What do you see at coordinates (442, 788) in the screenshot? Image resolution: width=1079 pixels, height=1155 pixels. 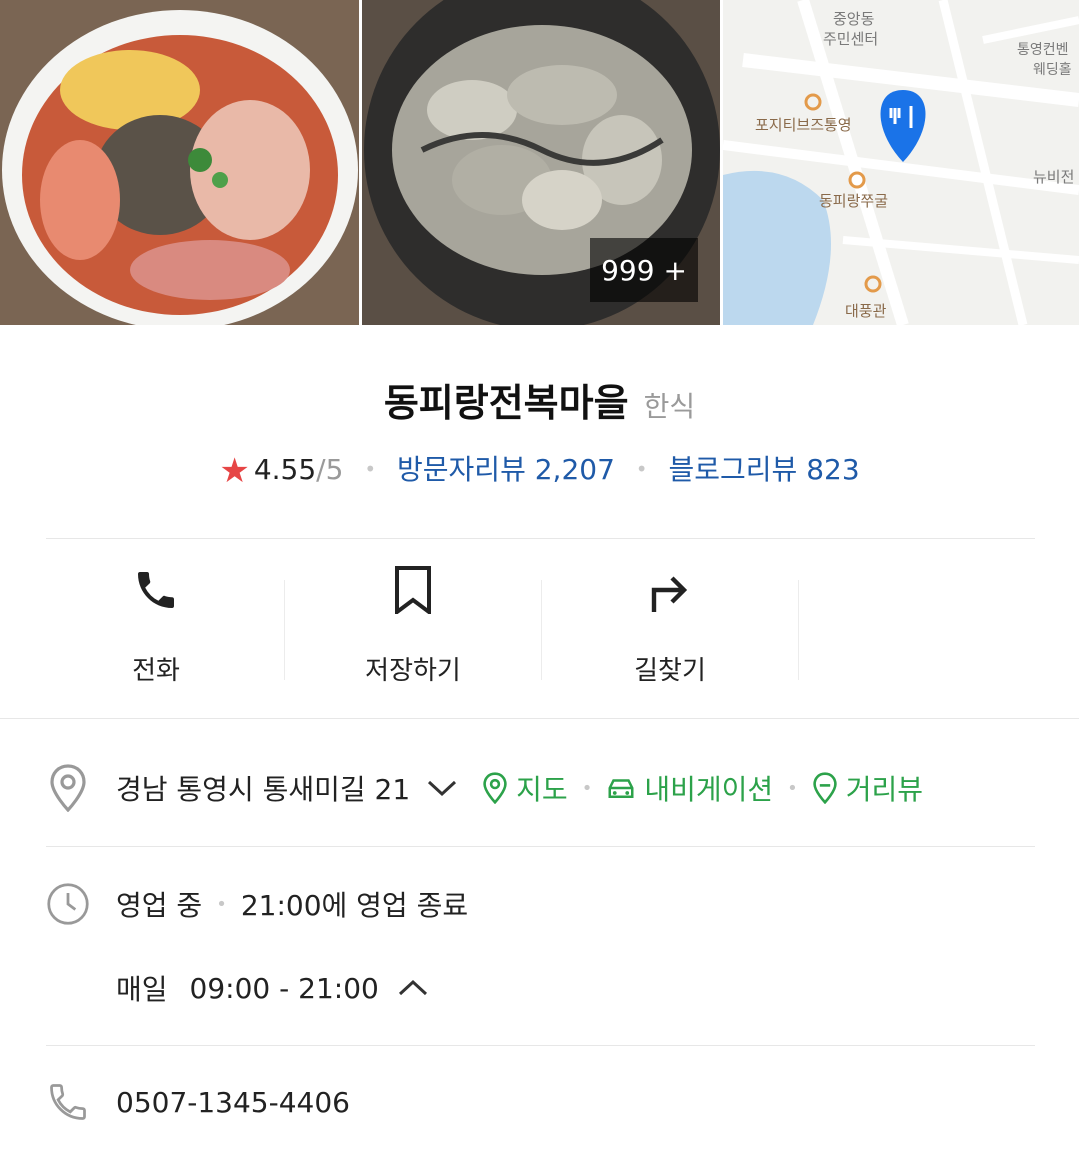 I see `chevron-down-icon` at bounding box center [442, 788].